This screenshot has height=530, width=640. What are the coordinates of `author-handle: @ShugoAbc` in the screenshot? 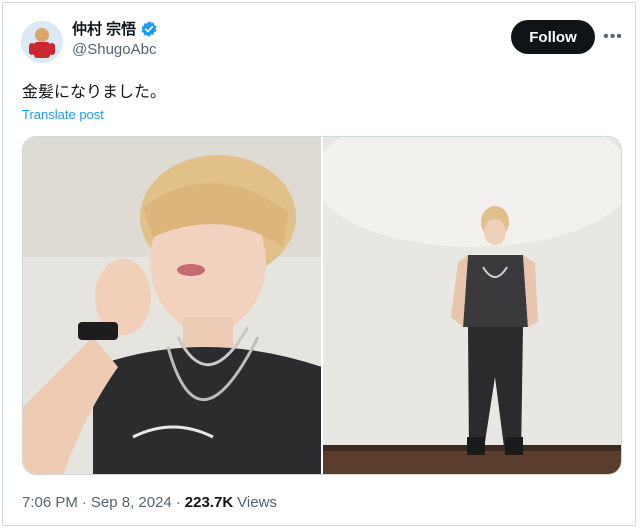 It's located at (114, 49).